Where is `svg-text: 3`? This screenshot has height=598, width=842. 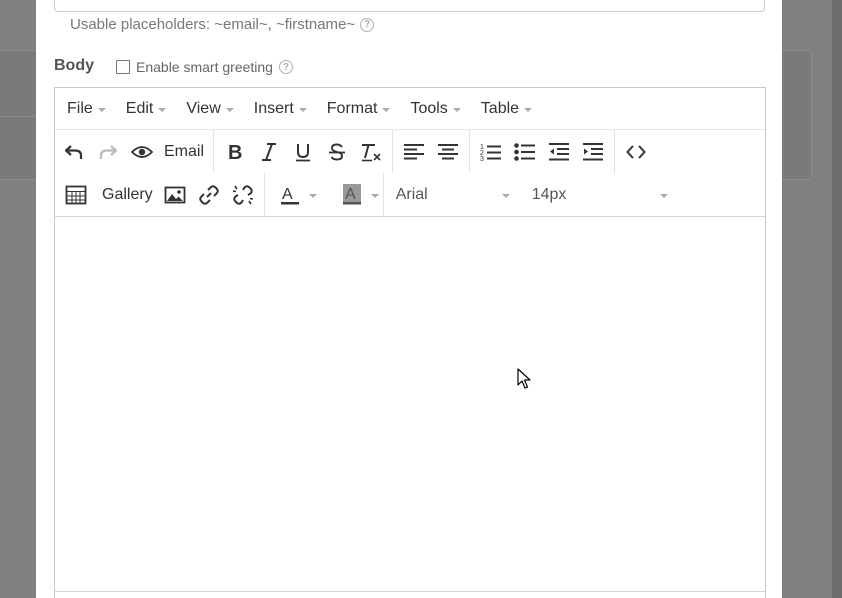
svg-text: 3 is located at coordinates (482, 159).